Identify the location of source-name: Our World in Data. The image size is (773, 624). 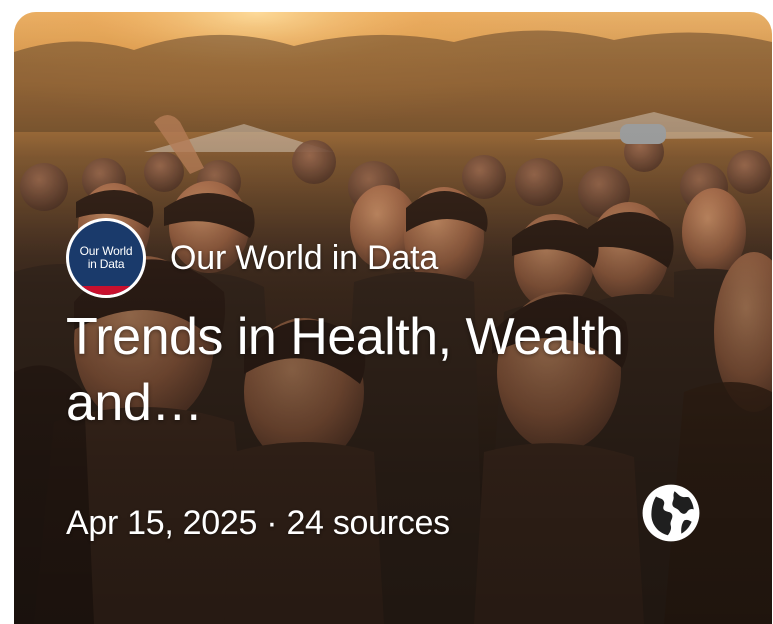
(304, 257).